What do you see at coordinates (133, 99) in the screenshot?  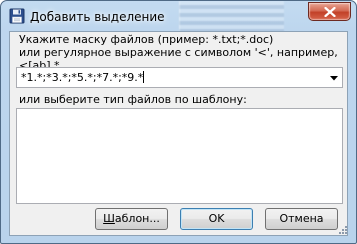 I see `template-list-label: или выберите тип файлов по шаблону:` at bounding box center [133, 99].